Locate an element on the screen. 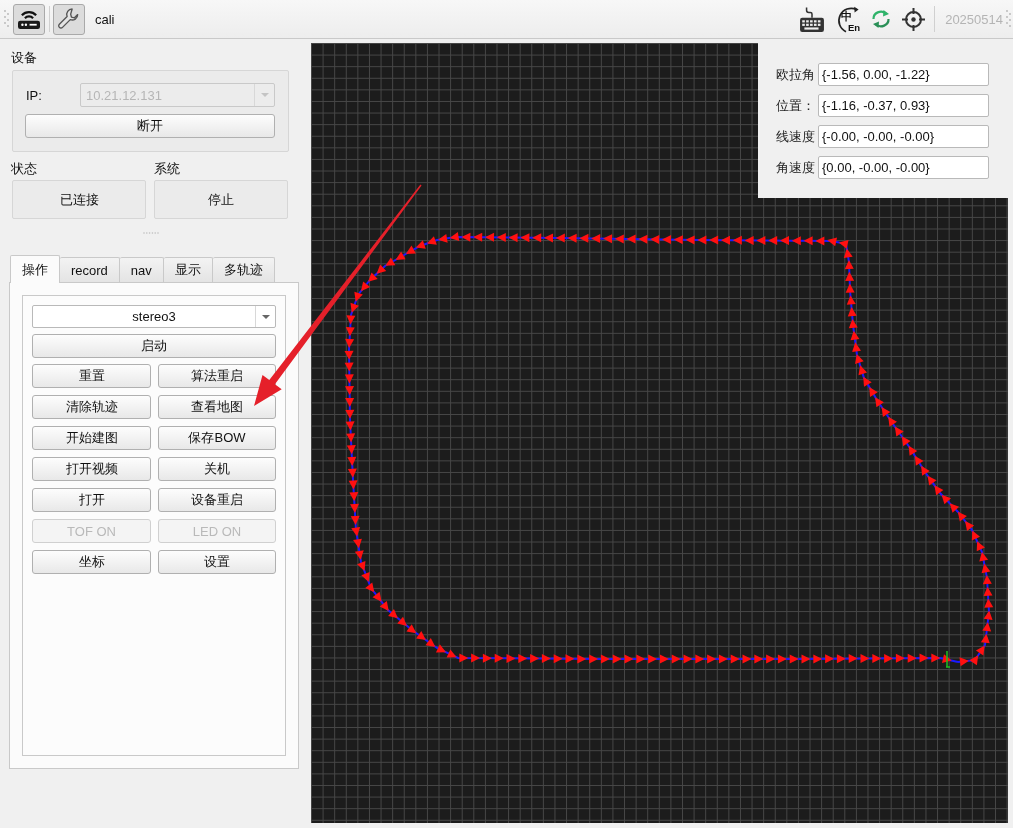 The width and height of the screenshot is (1013, 828). status-display: 已连接 is located at coordinates (79, 199).